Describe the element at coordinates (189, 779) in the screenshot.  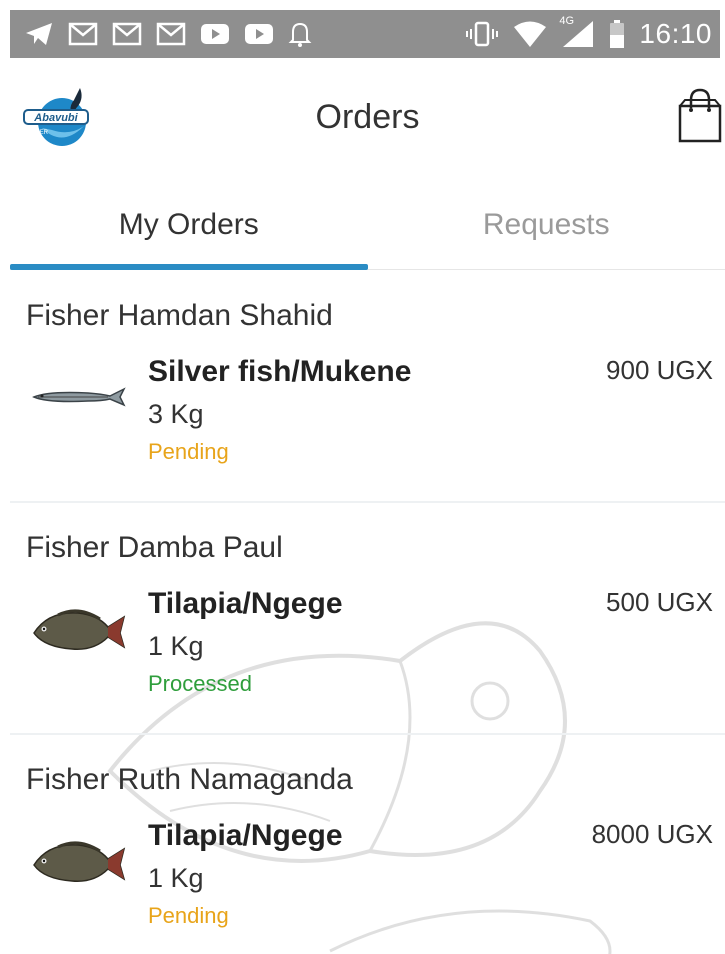
I see `fisher-name: Fisher Ruth Namaganda` at that location.